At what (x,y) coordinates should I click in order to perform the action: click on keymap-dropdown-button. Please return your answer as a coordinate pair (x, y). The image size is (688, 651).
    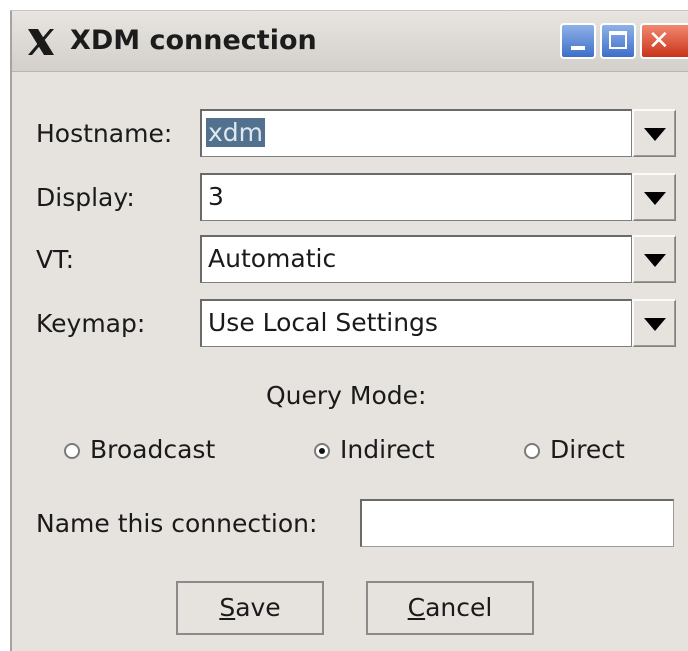
    Looking at the image, I should click on (654, 323).